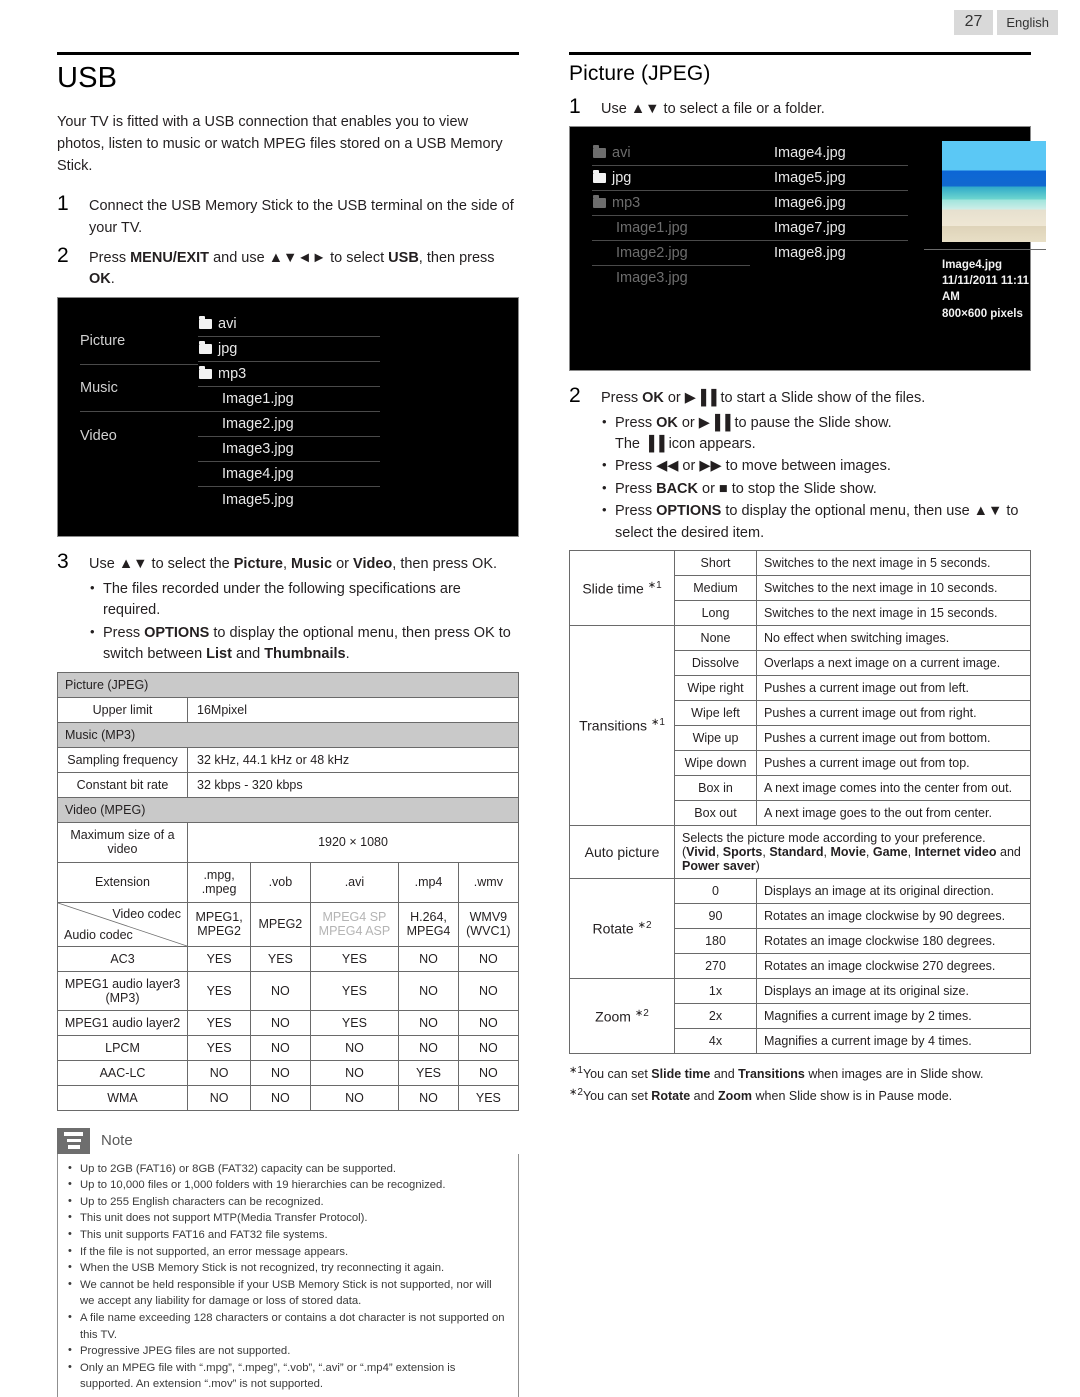  I want to click on file-row: Image8.jpg, so click(829, 253).